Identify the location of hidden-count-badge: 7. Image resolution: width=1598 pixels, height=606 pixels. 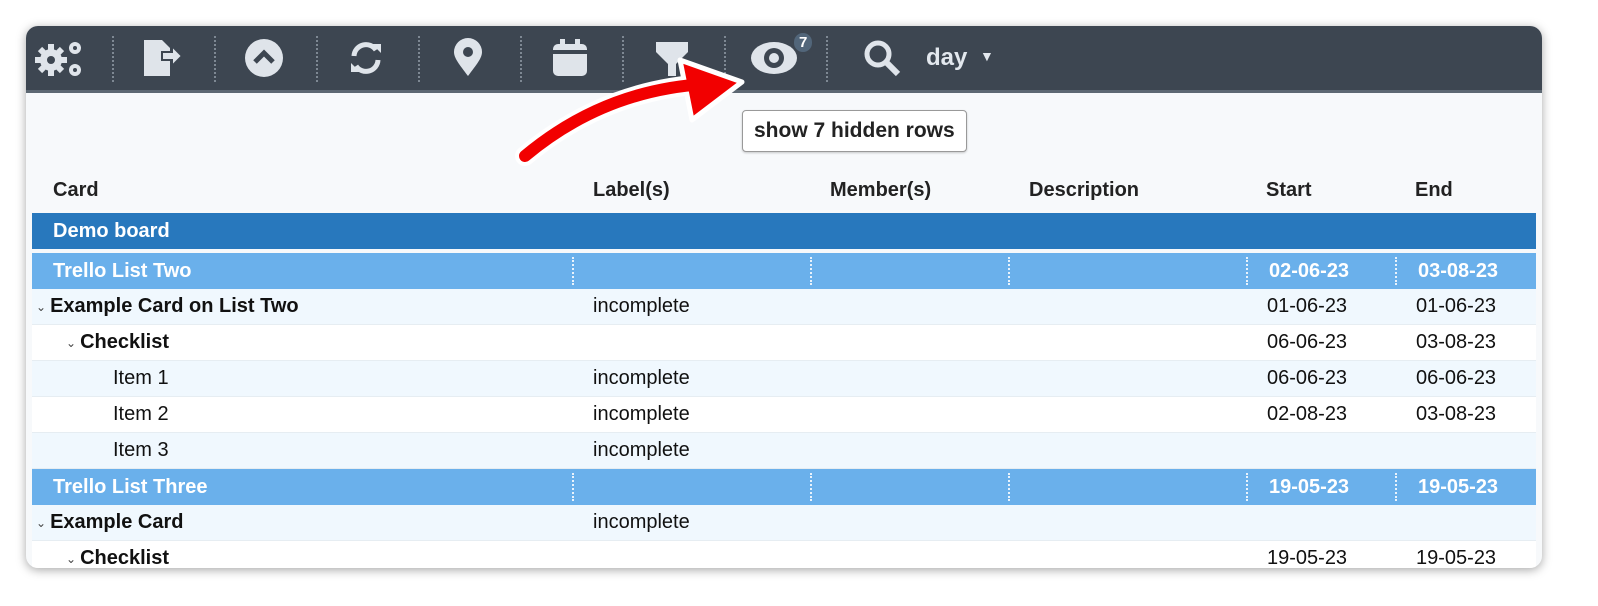
(803, 42).